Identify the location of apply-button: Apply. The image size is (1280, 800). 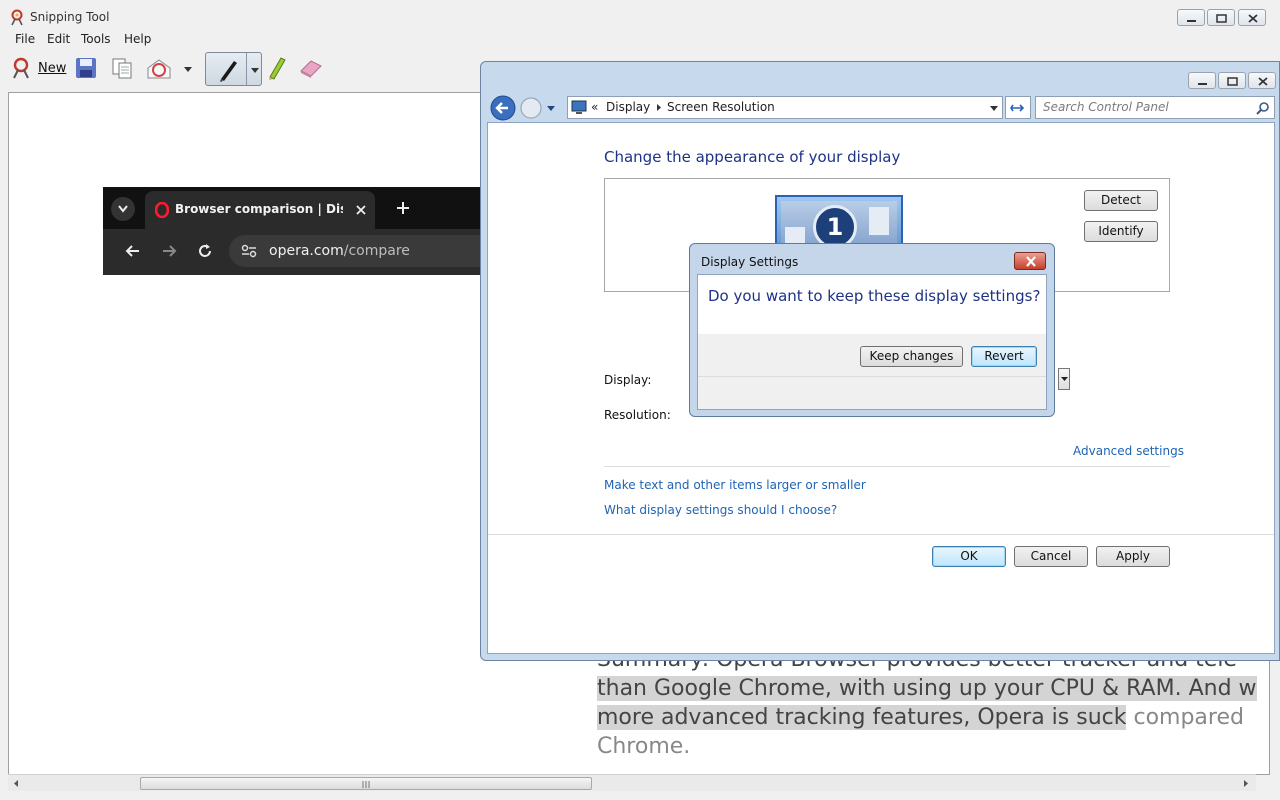
(1133, 556).